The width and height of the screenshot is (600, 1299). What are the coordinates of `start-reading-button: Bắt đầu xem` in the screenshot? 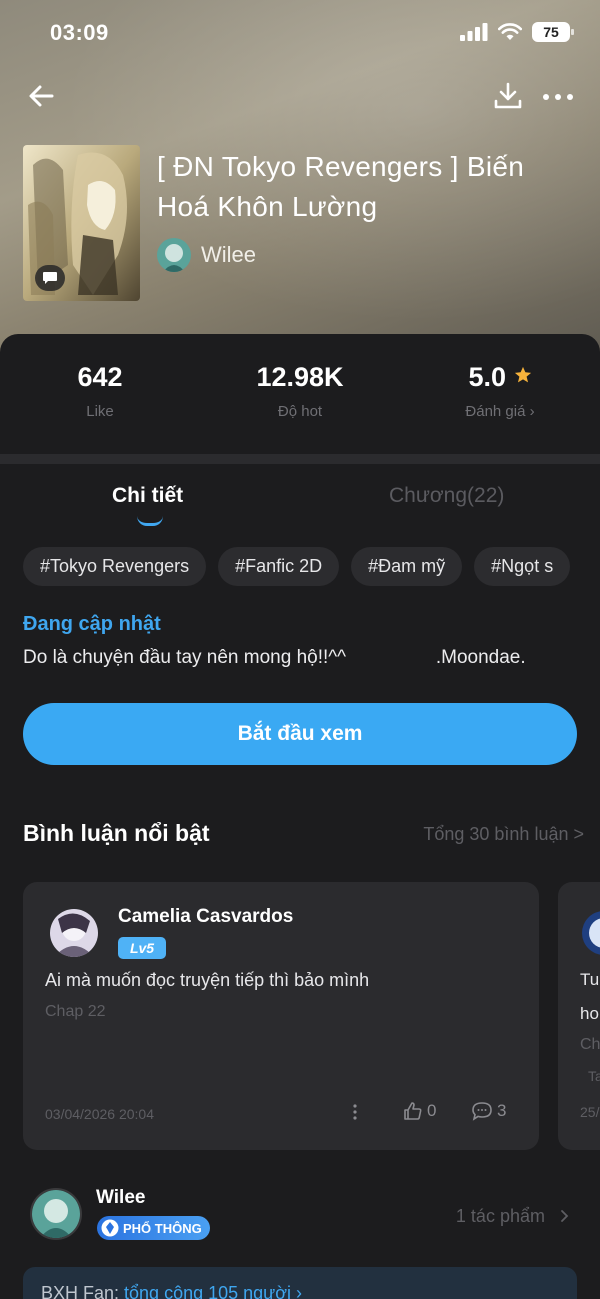 It's located at (300, 734).